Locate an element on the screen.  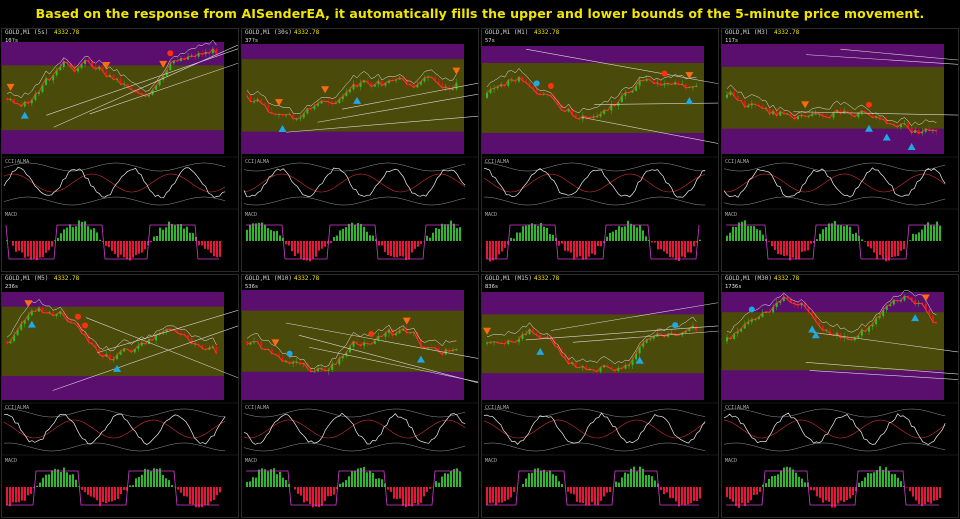
cci-label: CCI(ALMA is located at coordinates (257, 408).